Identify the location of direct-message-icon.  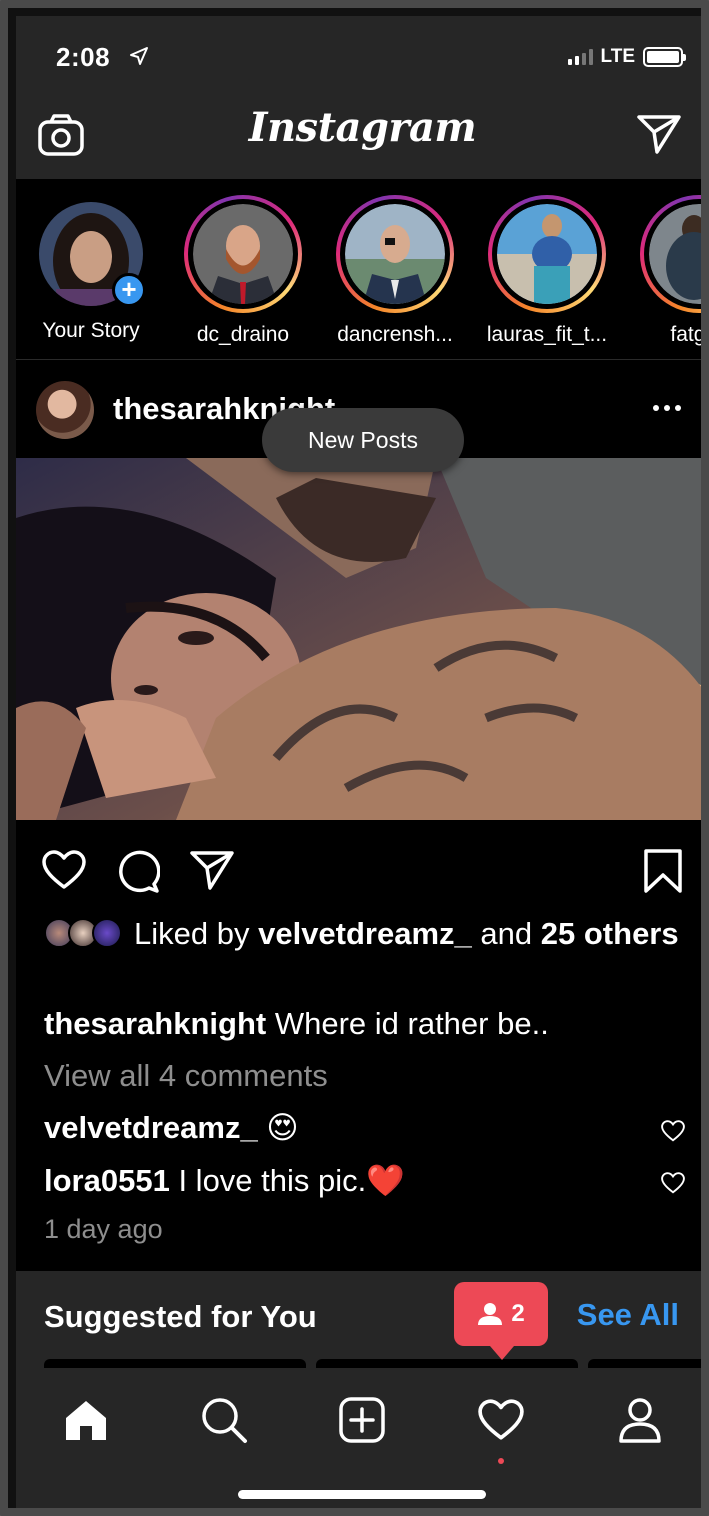
(659, 134).